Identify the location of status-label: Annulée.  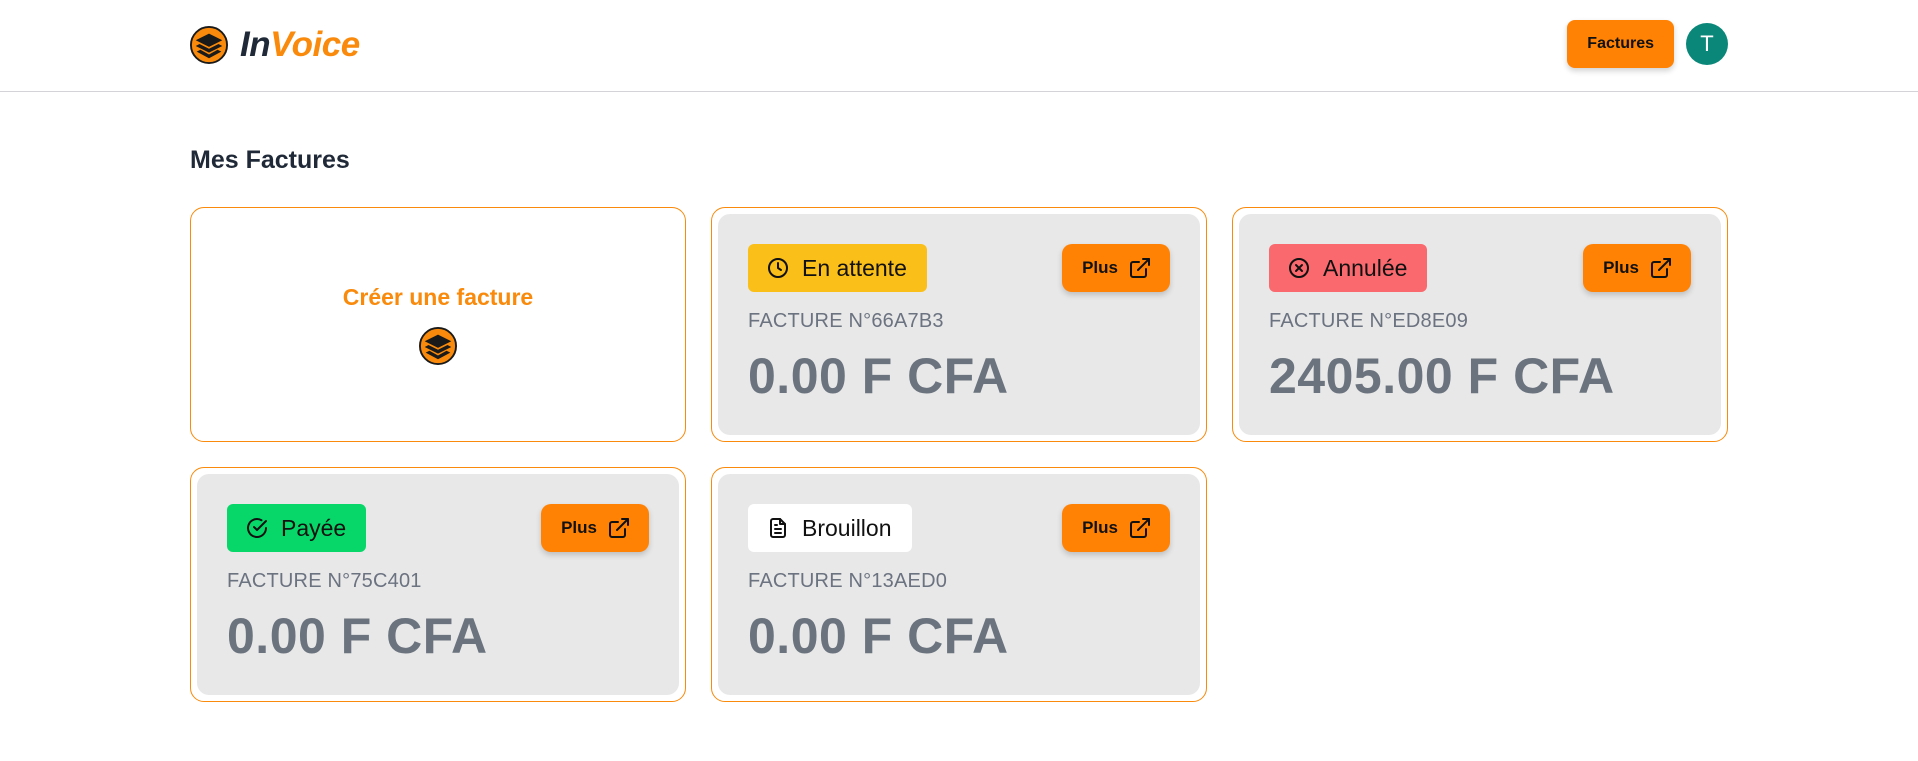
(1365, 267).